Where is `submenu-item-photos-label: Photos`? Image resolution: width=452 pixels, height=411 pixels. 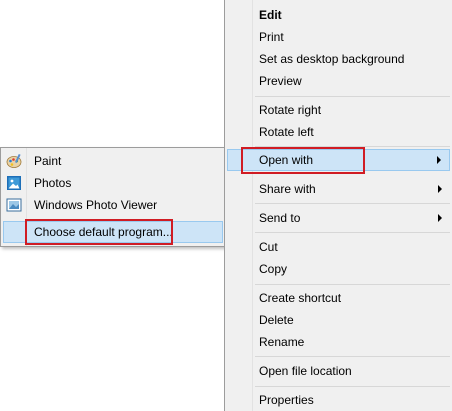 submenu-item-photos-label: Photos is located at coordinates (53, 183).